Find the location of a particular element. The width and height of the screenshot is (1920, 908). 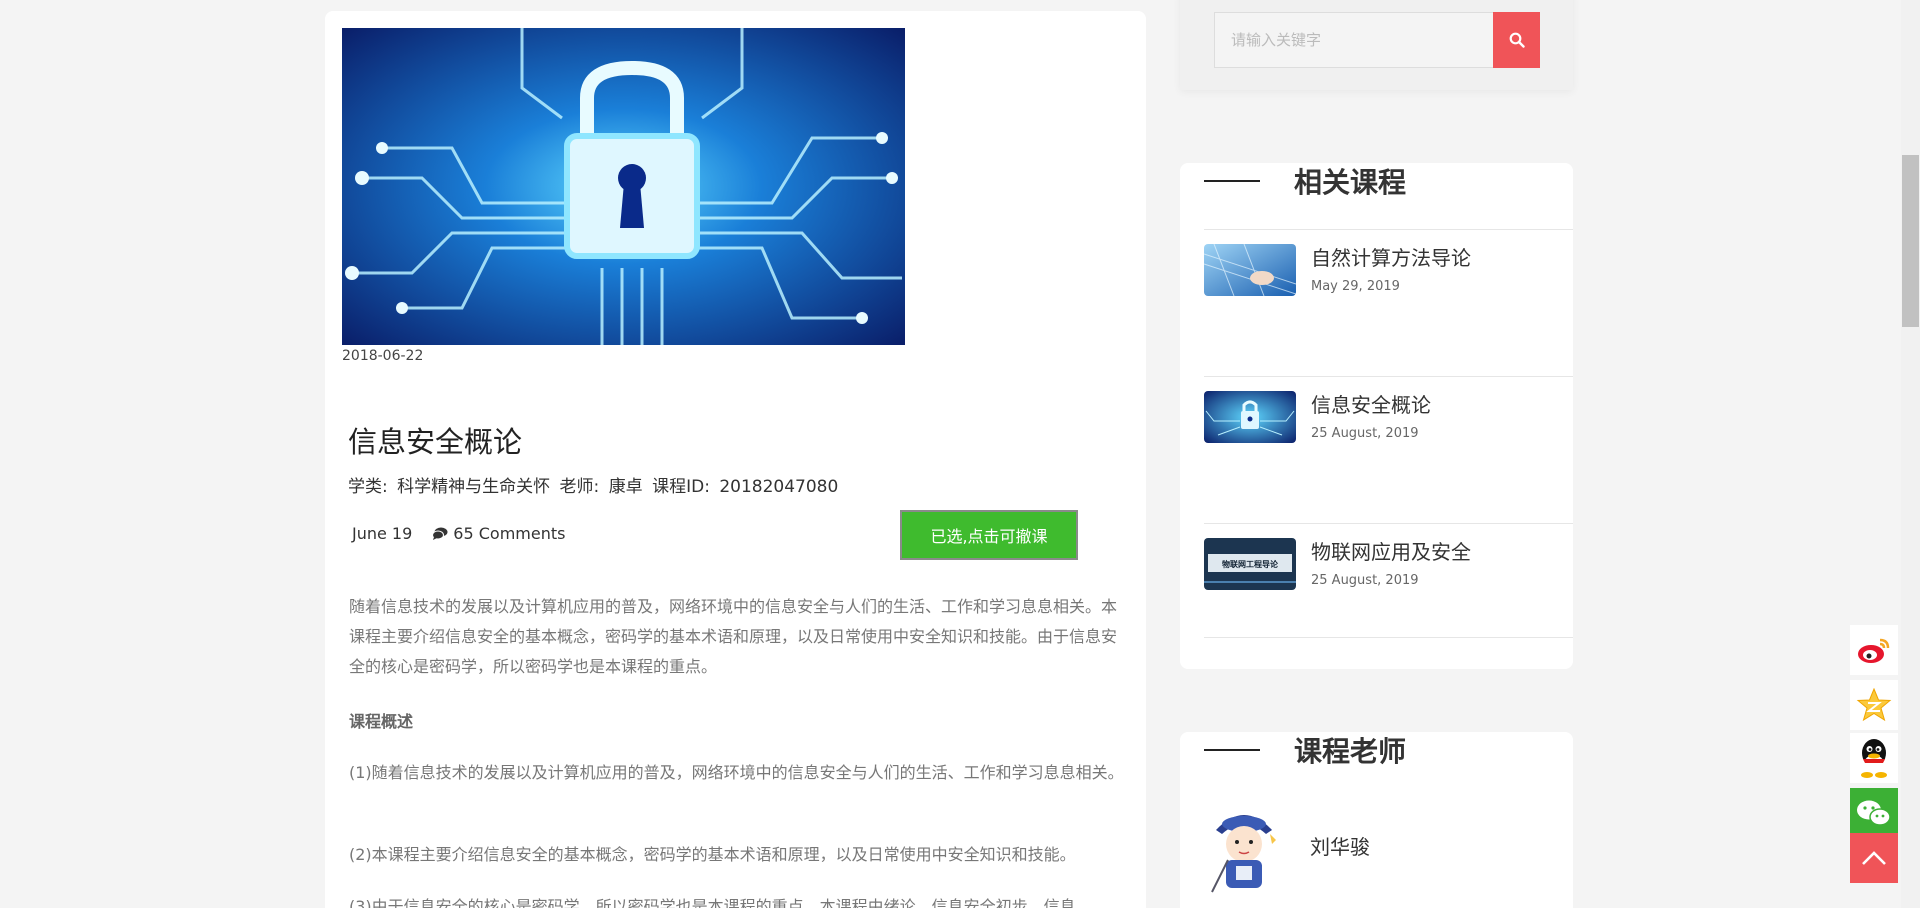

comment-icon is located at coordinates (440, 533).